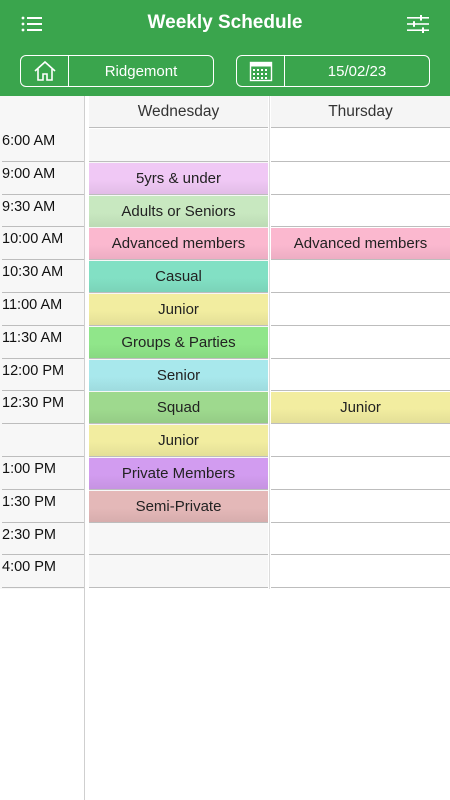  I want to click on date-value: 15/02/23, so click(357, 71).